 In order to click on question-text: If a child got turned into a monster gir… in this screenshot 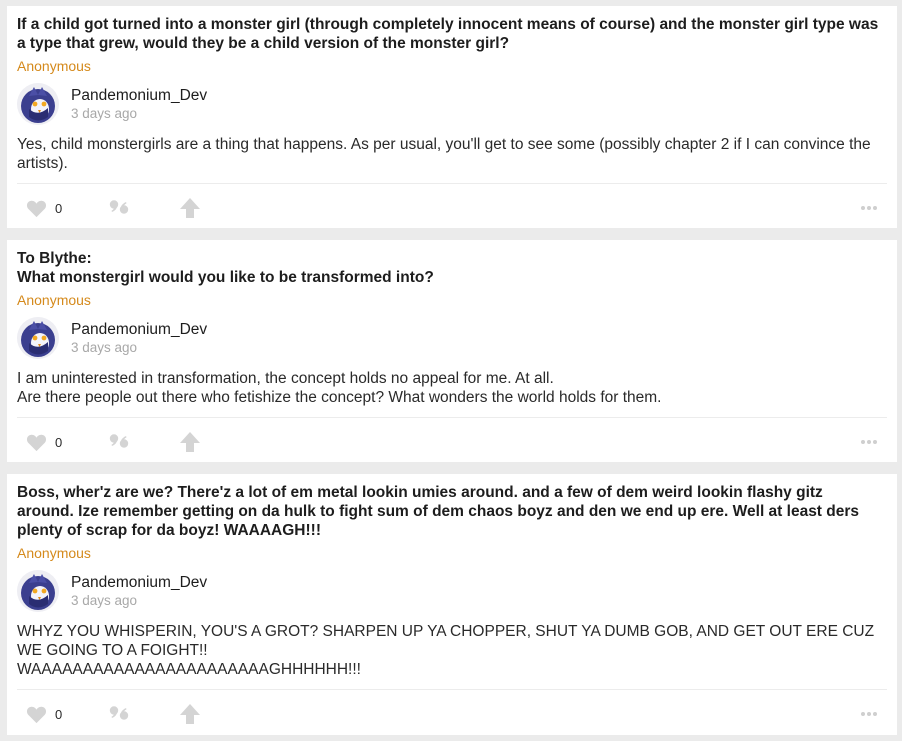, I will do `click(448, 34)`.